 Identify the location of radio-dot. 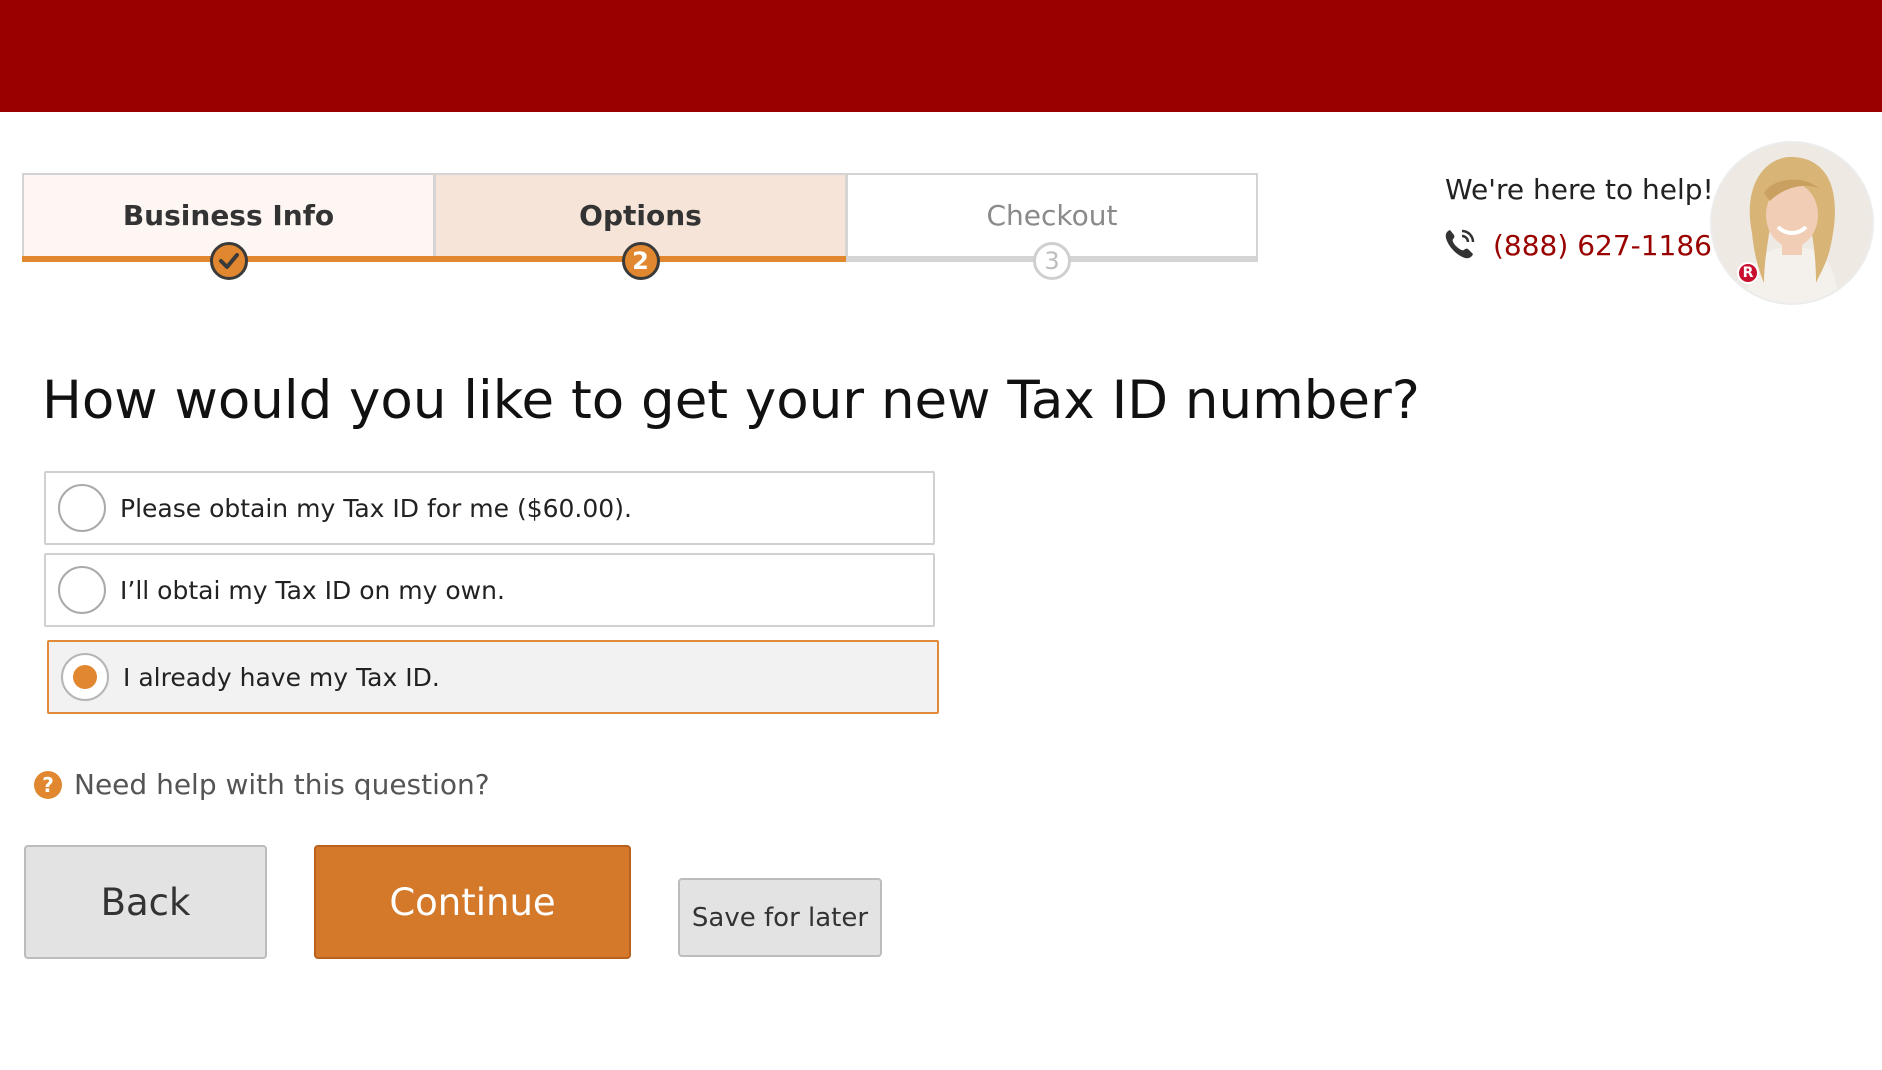
(85, 677).